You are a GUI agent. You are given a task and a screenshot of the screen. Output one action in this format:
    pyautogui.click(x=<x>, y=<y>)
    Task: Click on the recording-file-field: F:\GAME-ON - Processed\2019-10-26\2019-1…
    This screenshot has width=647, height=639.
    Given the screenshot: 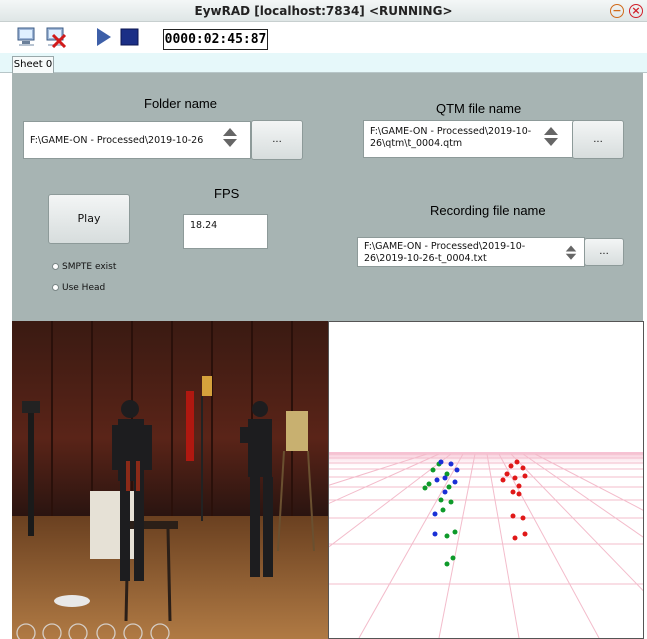 What is the action you would take?
    pyautogui.click(x=471, y=252)
    